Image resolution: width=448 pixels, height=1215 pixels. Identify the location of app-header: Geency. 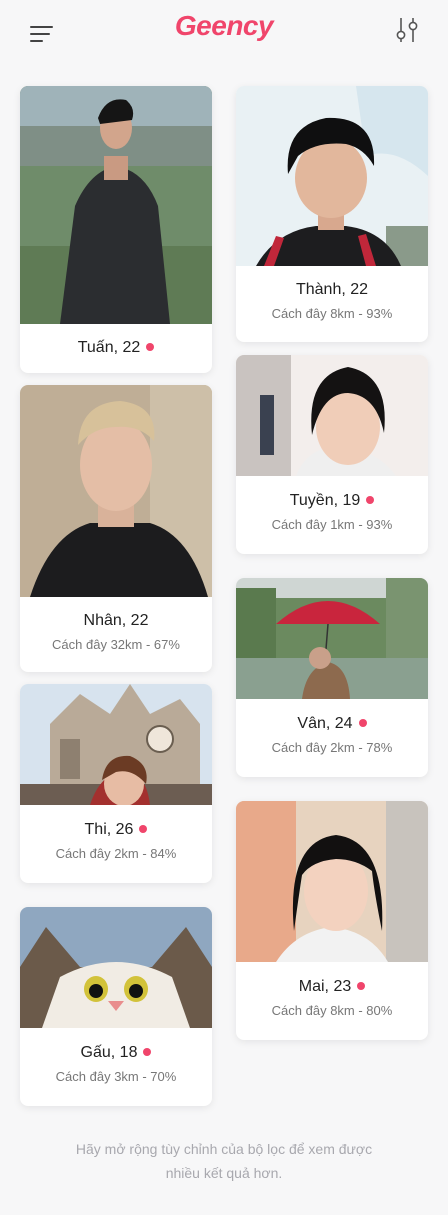
(224, 33).